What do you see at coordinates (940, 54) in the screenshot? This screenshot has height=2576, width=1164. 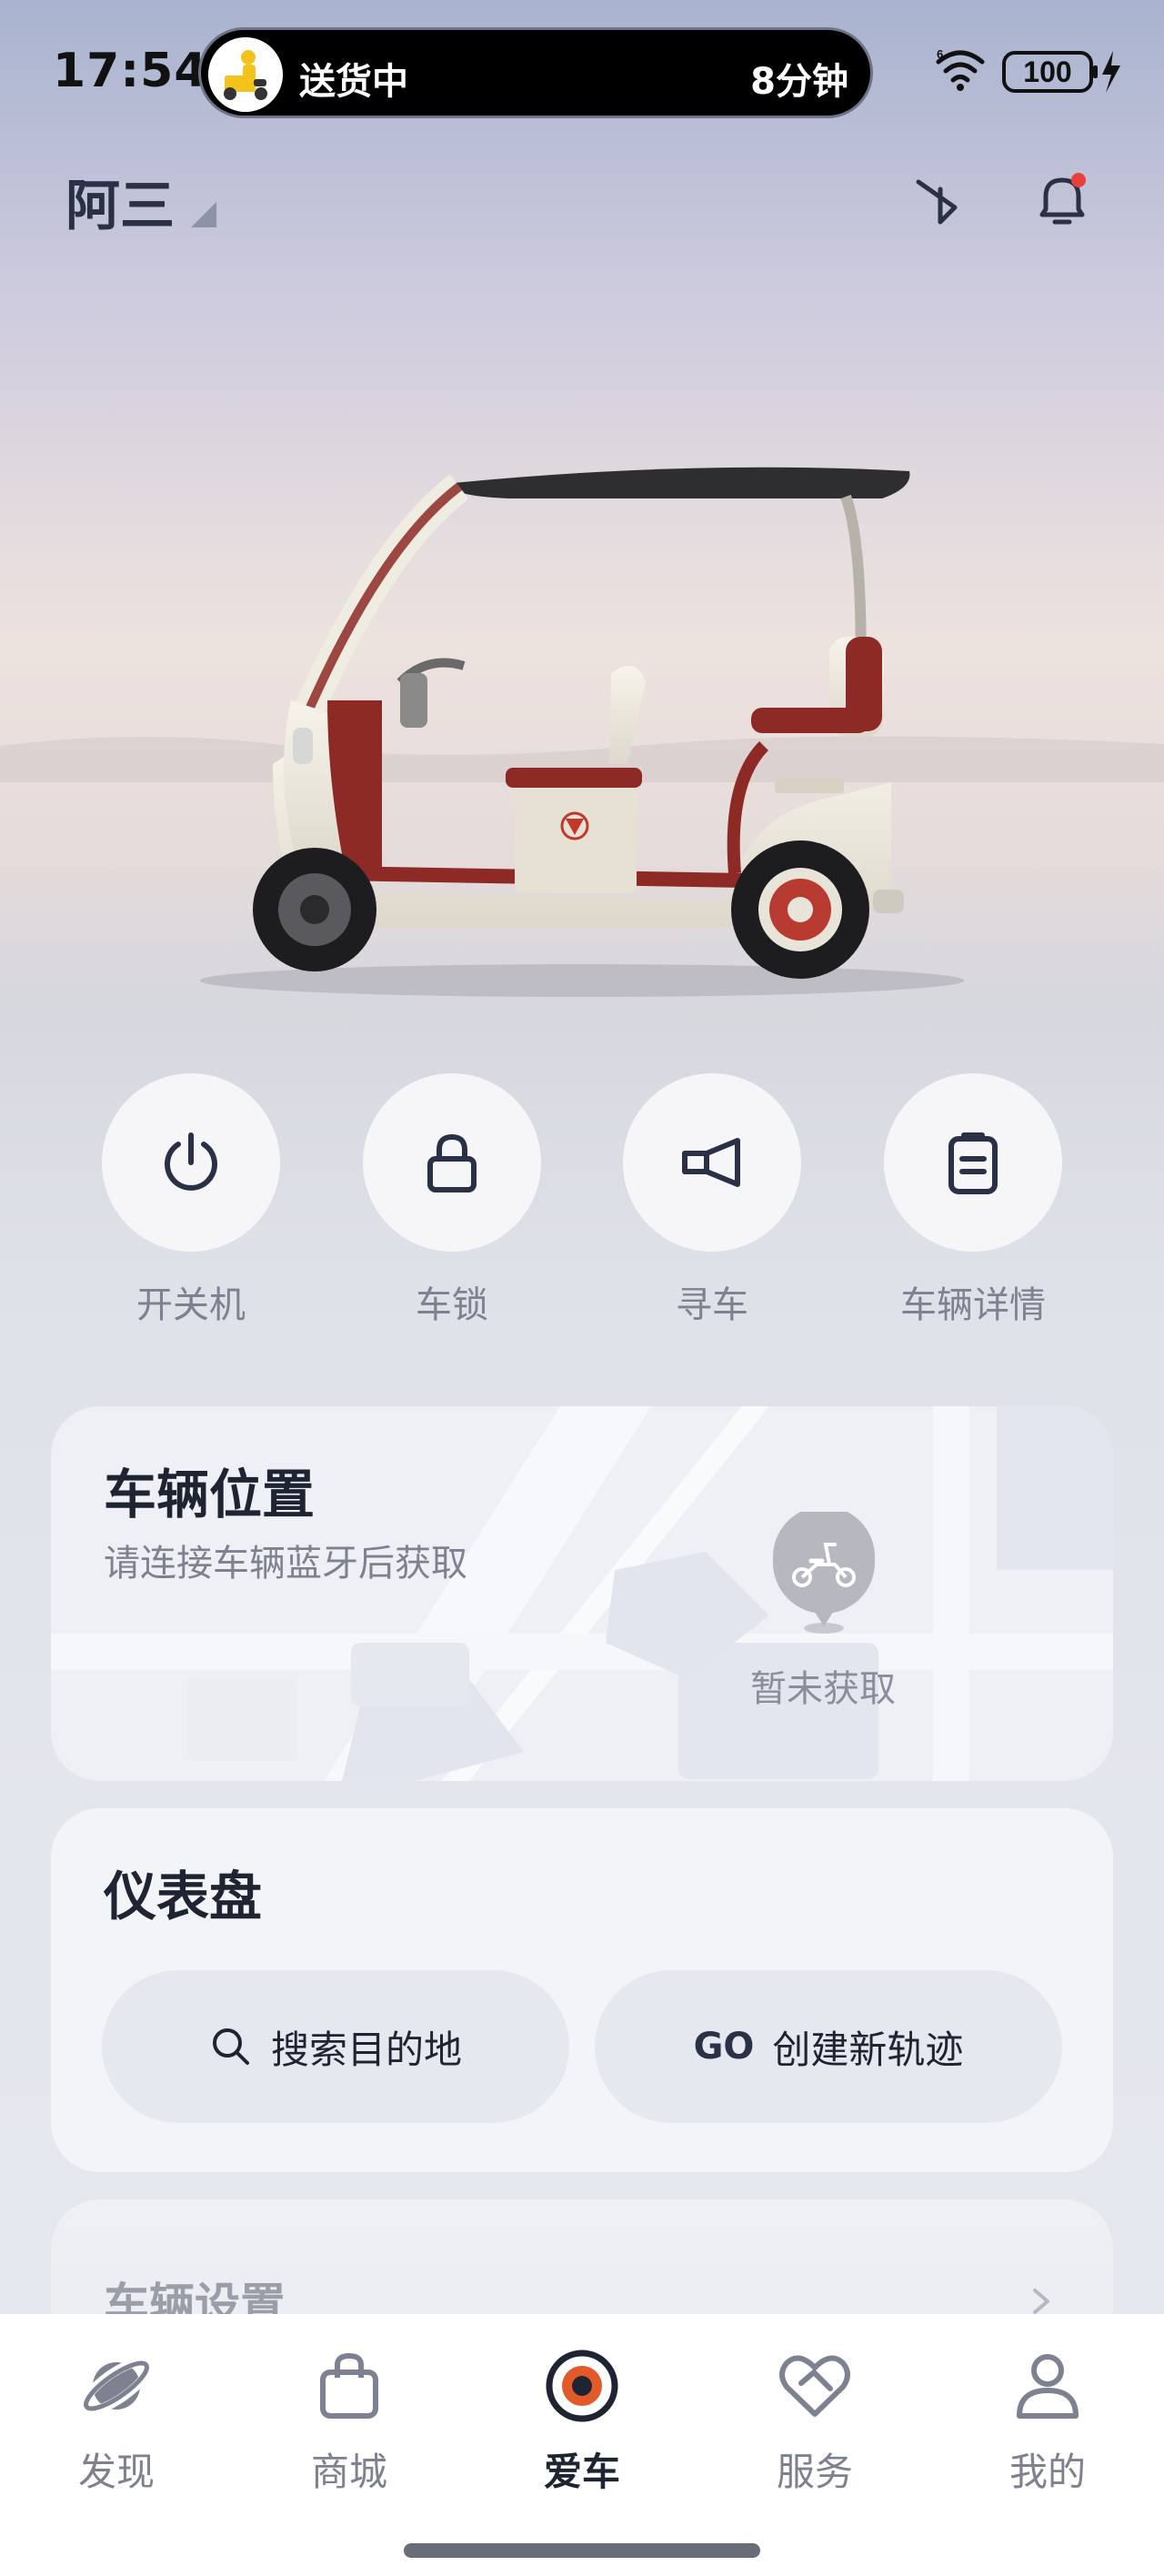 I see `svg-text: 6` at bounding box center [940, 54].